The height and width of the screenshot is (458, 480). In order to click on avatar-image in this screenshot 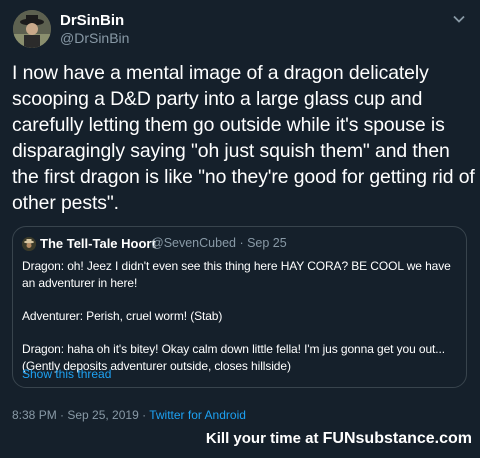, I will do `click(32, 29)`.